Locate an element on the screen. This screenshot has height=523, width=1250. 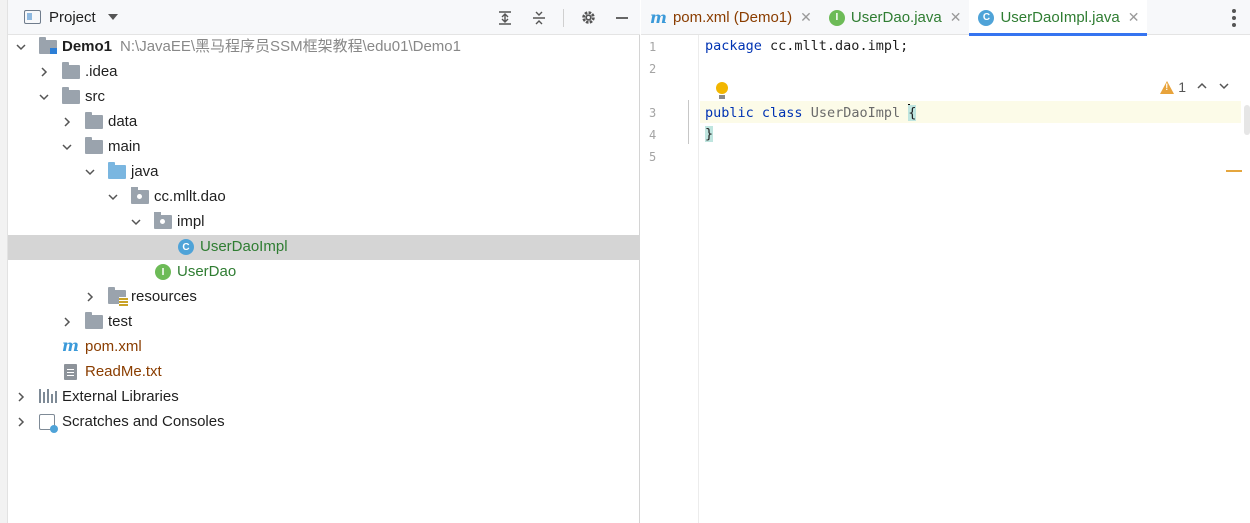
tree-item-readme: ReadMe.txt is located at coordinates (324, 372).